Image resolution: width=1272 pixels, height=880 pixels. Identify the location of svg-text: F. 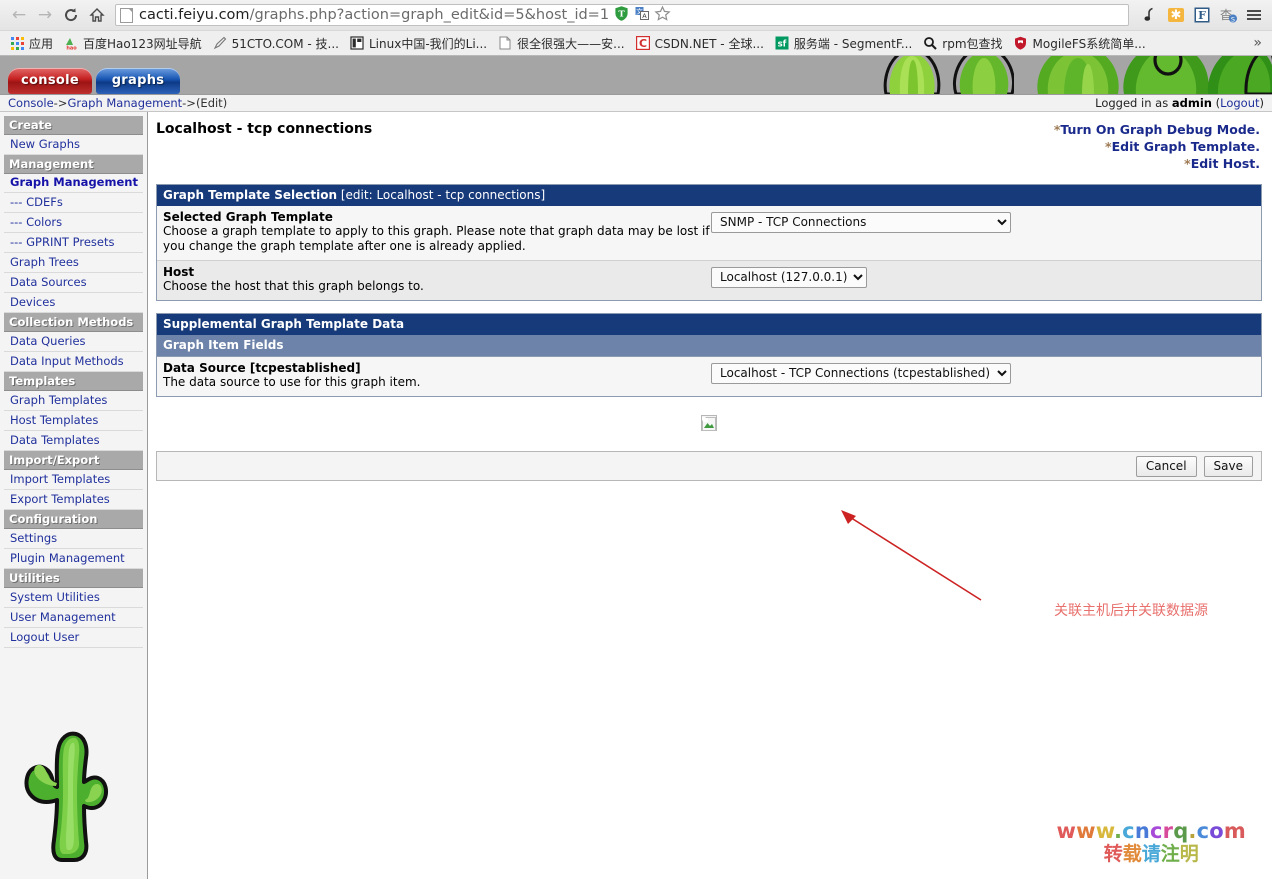
(1202, 15).